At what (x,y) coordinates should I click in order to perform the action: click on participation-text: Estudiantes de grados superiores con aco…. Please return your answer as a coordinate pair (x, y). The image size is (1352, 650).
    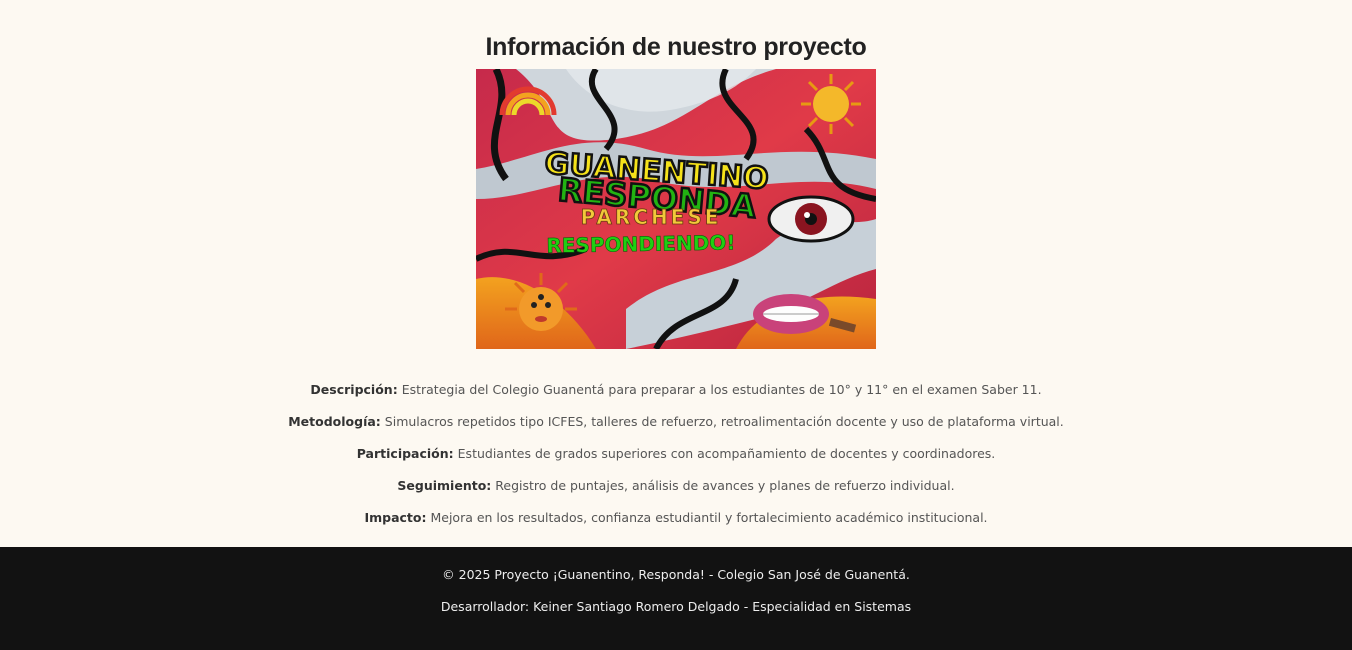
    Looking at the image, I should click on (726, 453).